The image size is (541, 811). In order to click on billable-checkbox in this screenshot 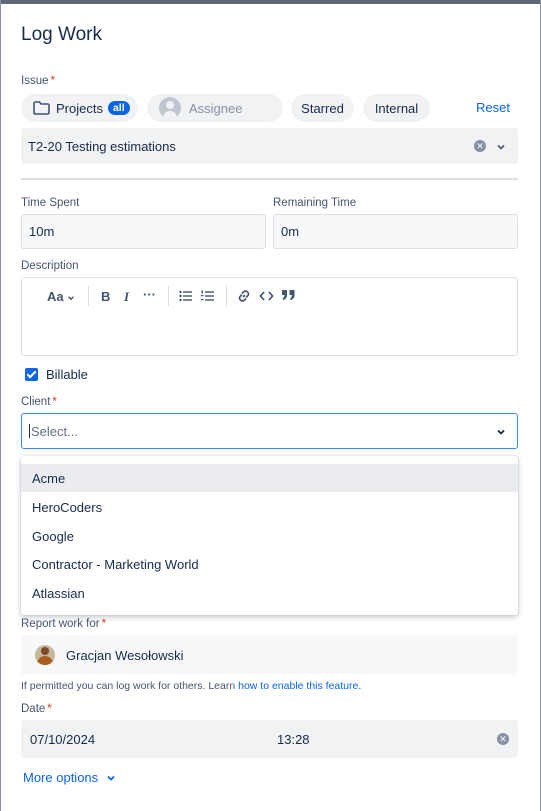, I will do `click(31, 374)`.